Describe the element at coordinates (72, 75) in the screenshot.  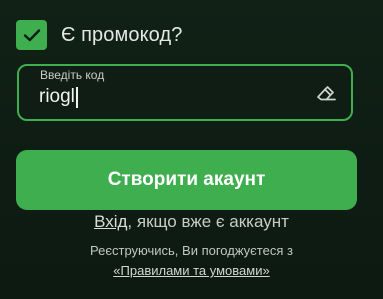
I see `promo-code-label: Введіть код` at that location.